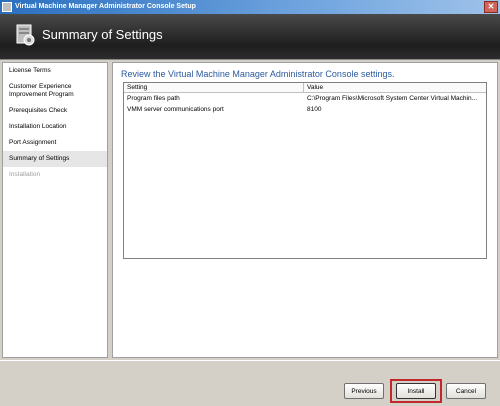 Image resolution: width=500 pixels, height=406 pixels. Describe the element at coordinates (25, 35) in the screenshot. I see `setup-icon` at that location.